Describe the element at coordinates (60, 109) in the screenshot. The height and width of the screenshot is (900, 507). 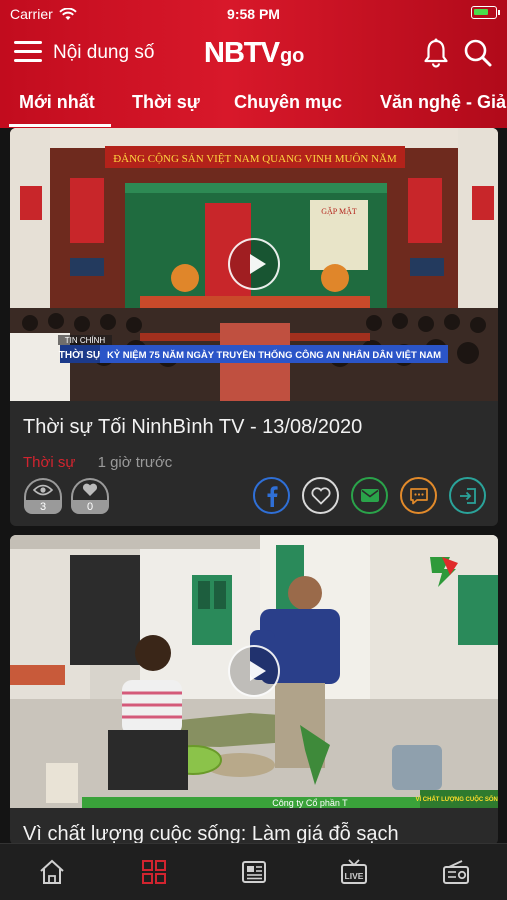
I see `tab-moi-nhat: Mới nhất` at that location.